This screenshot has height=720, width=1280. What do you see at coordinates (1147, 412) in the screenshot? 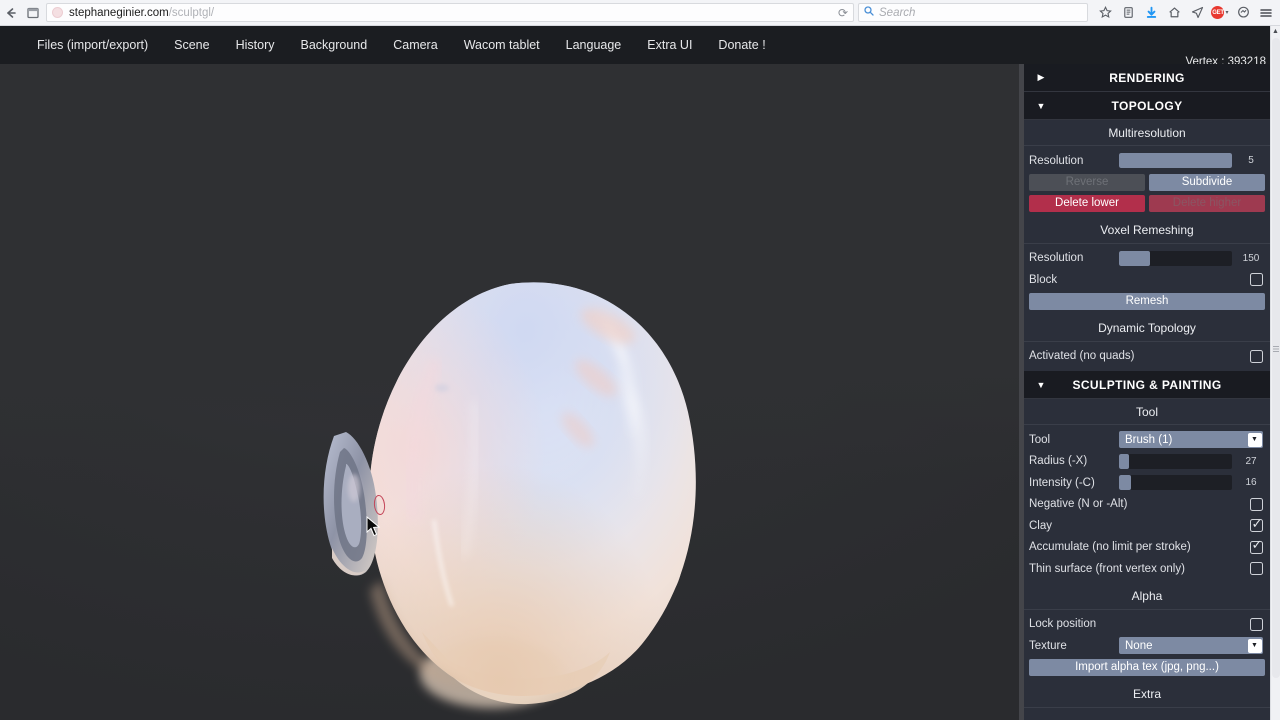
I see `group-label-tool: Tool` at bounding box center [1147, 412].